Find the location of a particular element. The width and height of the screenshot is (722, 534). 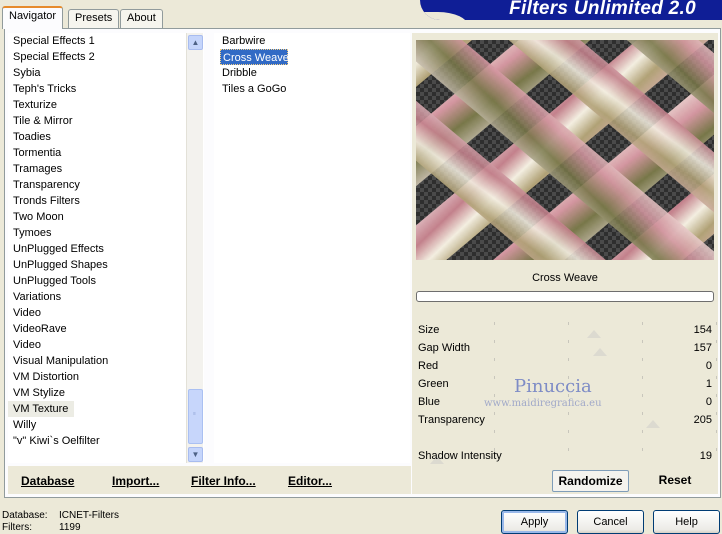

parameter-label: Transparency is located at coordinates (451, 420).